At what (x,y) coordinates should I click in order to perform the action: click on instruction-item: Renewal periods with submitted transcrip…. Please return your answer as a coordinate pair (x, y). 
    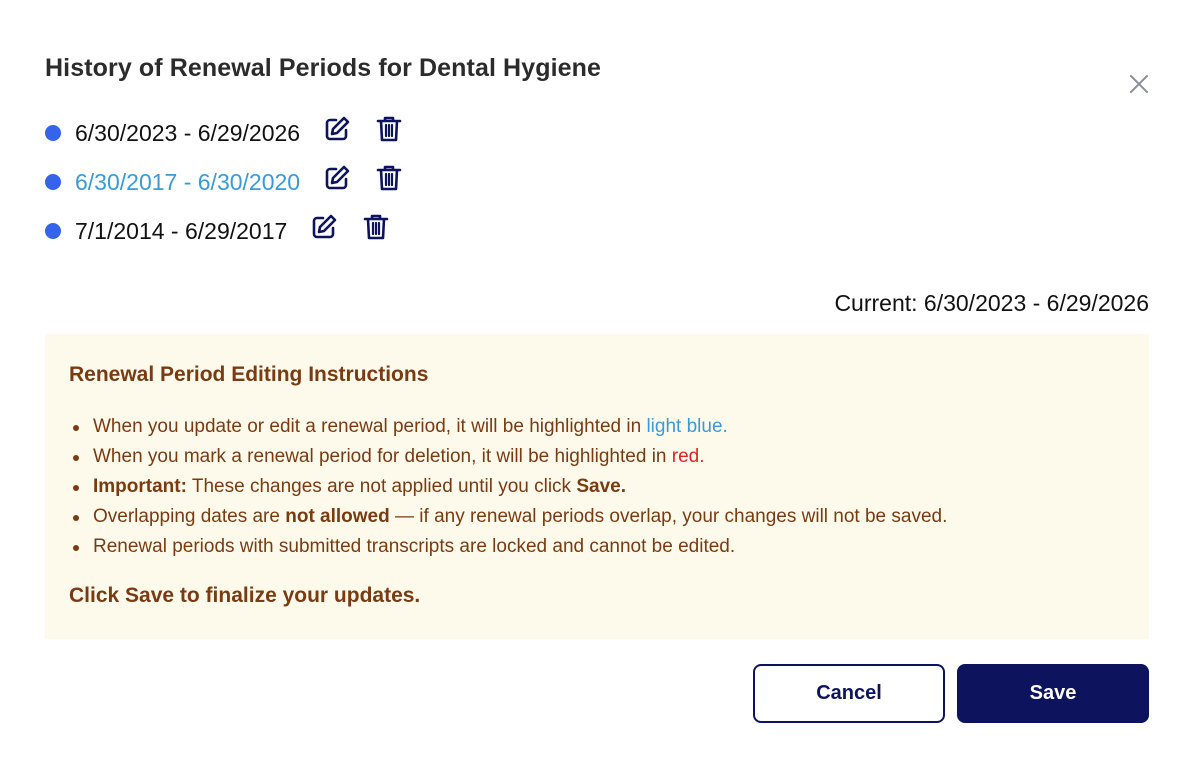
    Looking at the image, I should click on (508, 548).